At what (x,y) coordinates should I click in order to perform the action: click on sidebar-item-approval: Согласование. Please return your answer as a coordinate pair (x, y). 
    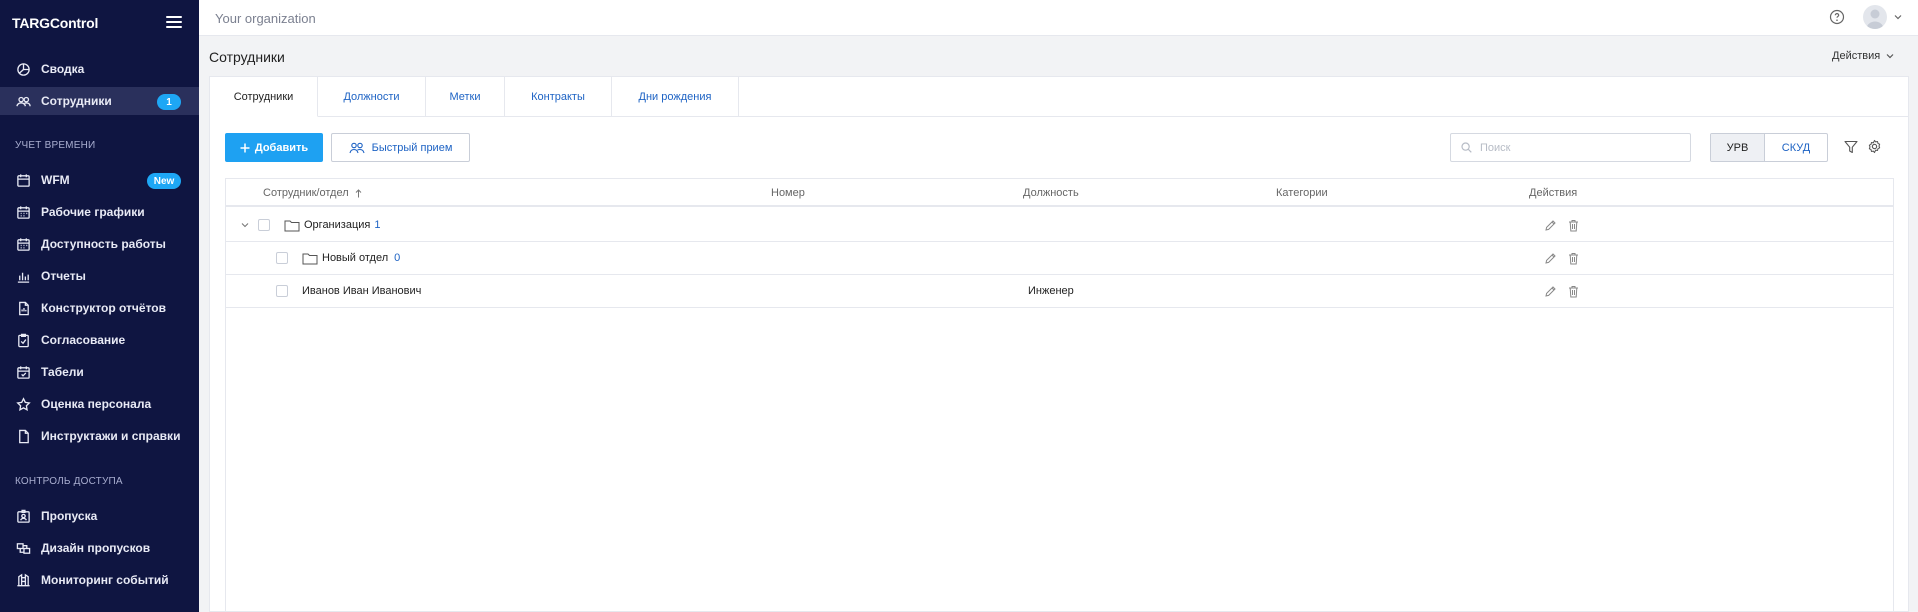
    Looking at the image, I should click on (99, 340).